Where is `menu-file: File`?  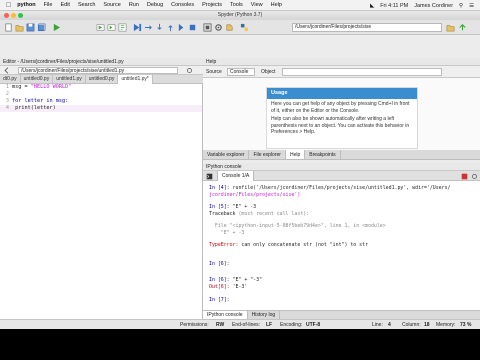 menu-file: File is located at coordinates (48, 5).